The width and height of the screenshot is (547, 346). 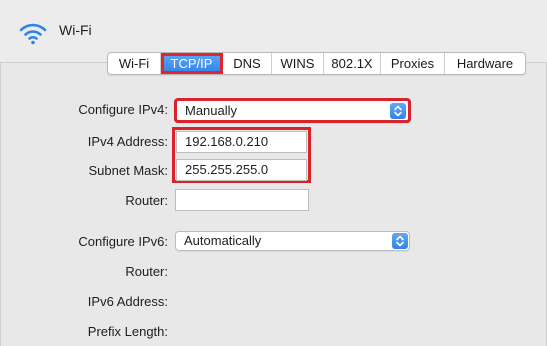 I want to click on configure-ipv6-select: Automatically, so click(x=292, y=241).